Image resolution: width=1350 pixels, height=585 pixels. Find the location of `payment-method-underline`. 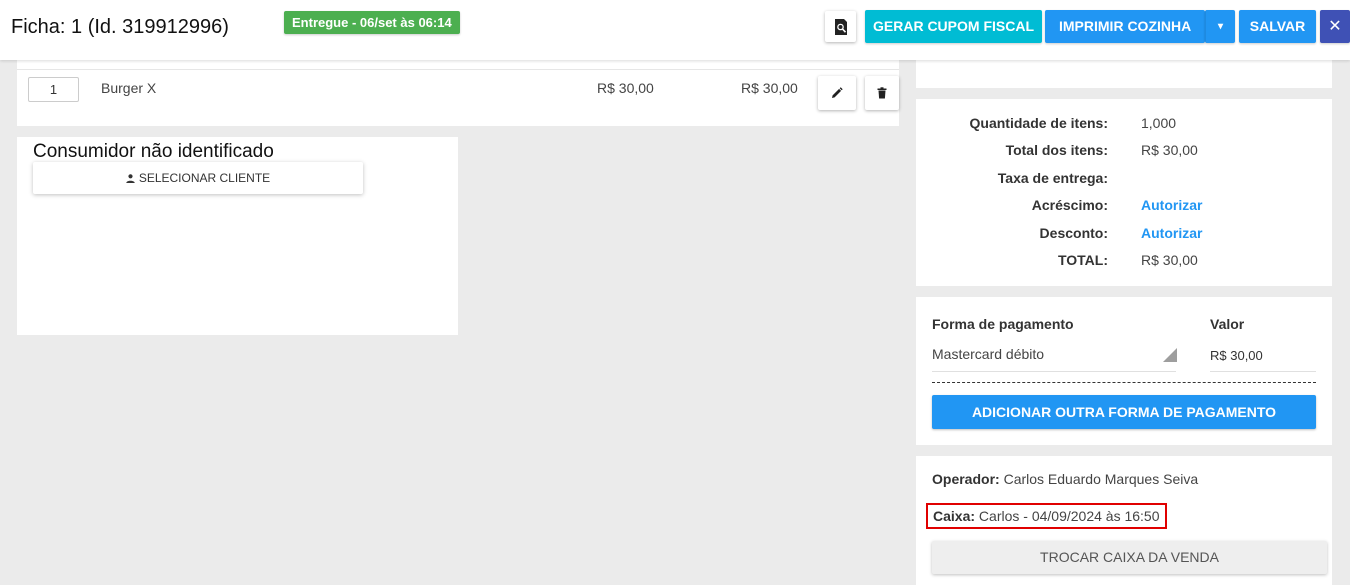

payment-method-underline is located at coordinates (1054, 371).